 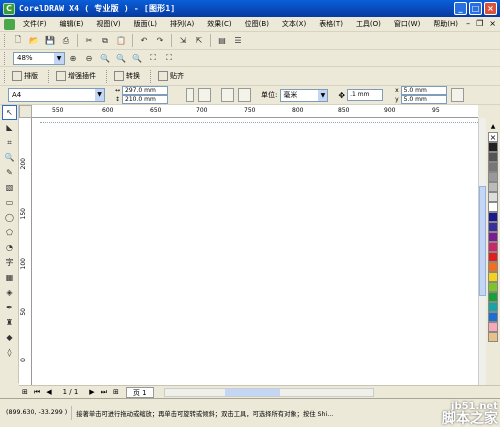 I want to click on smart-fill-tool-icon: ▧, so click(x=9, y=187).